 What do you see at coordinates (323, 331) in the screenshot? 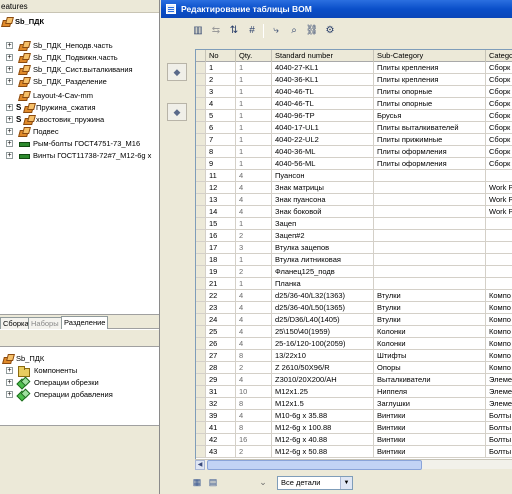
I see `cell-standard-number: 25\150\40(1959)` at bounding box center [323, 331].